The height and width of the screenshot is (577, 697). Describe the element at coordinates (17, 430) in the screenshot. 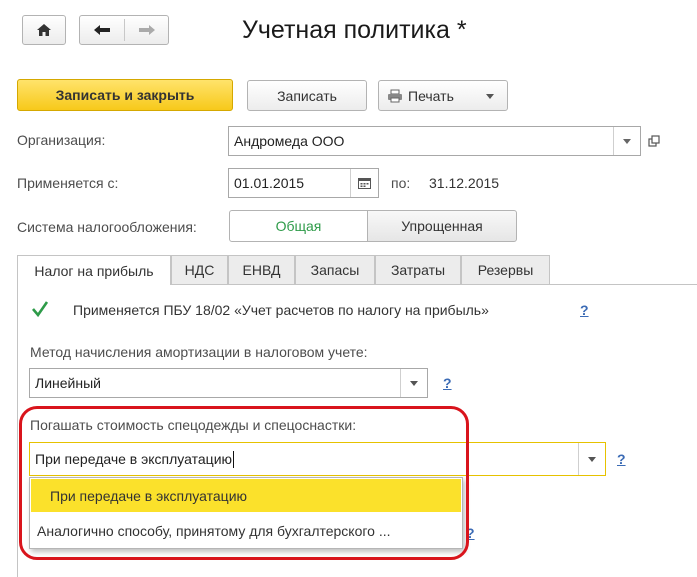

I see `tab-panel-border` at that location.